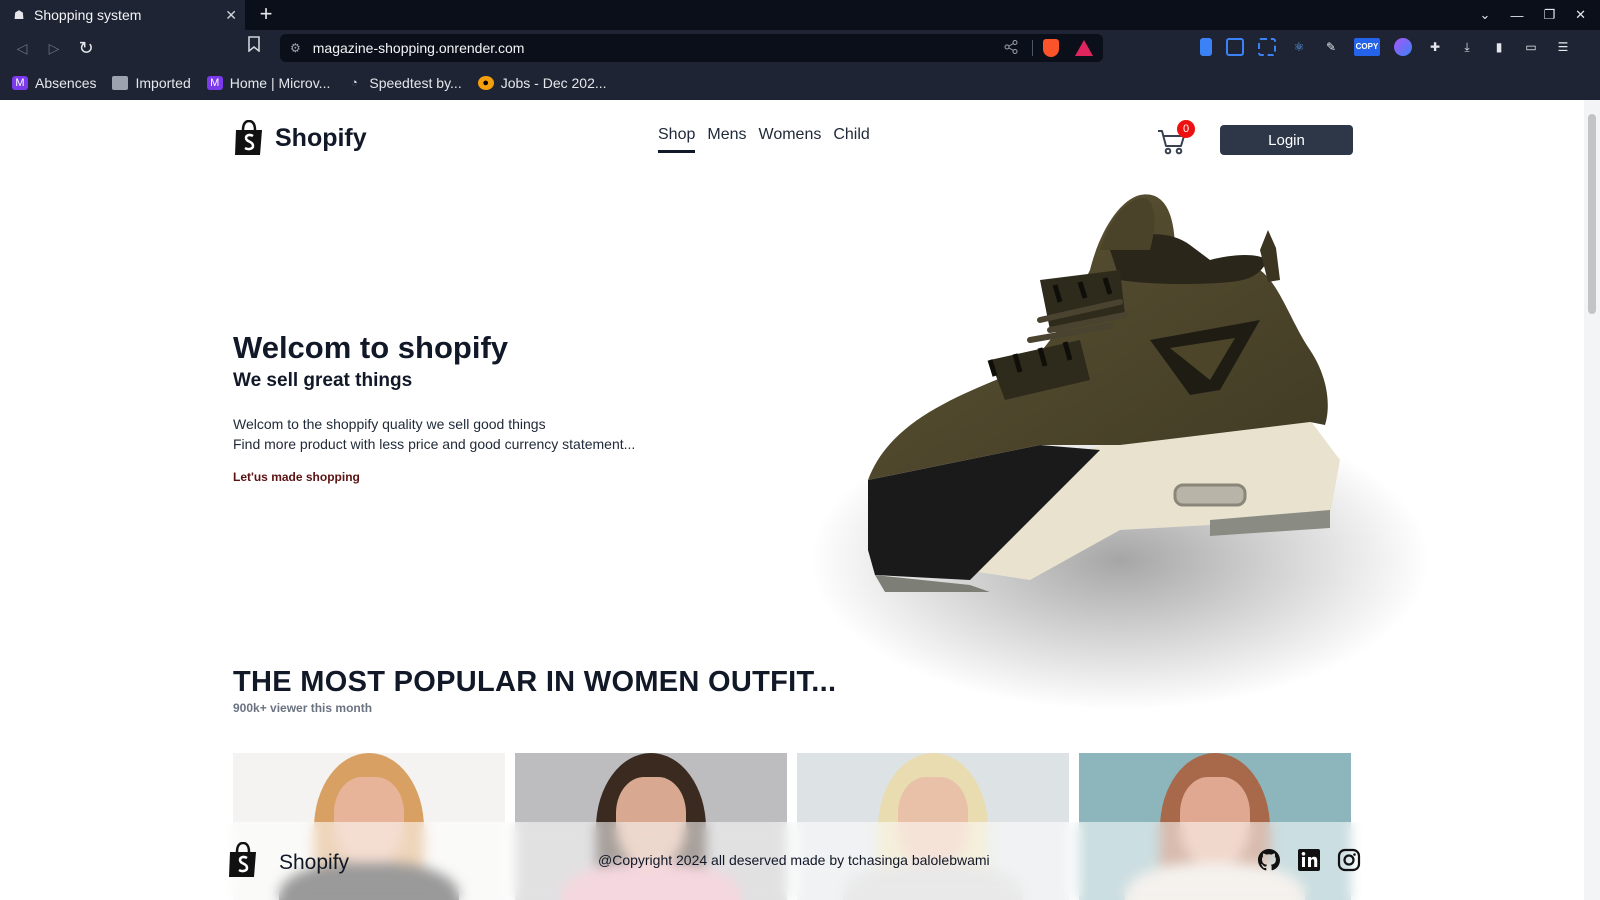 Image resolution: width=1600 pixels, height=900 pixels. I want to click on social-links, so click(1309, 860).